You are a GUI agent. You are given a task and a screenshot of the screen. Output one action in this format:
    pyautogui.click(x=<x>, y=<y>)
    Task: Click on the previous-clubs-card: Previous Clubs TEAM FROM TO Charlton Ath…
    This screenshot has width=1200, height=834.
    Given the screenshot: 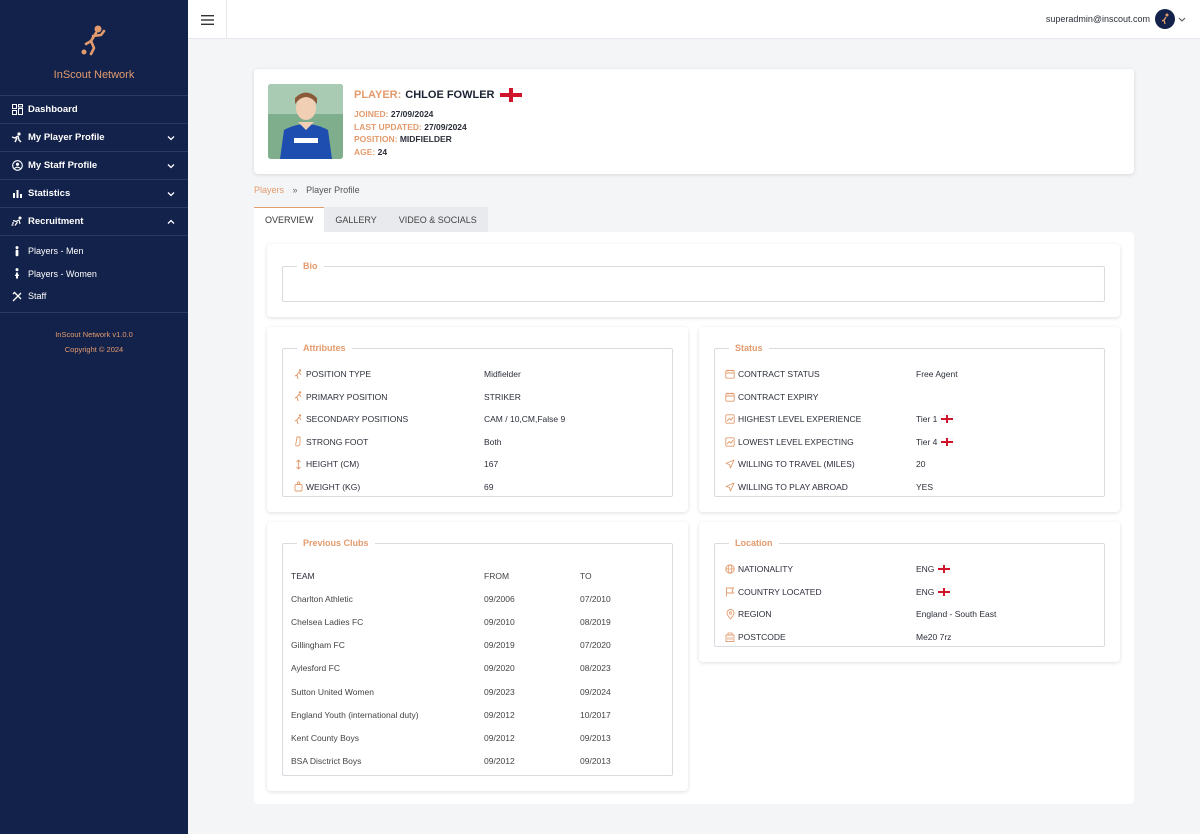 What is the action you would take?
    pyautogui.click(x=477, y=656)
    